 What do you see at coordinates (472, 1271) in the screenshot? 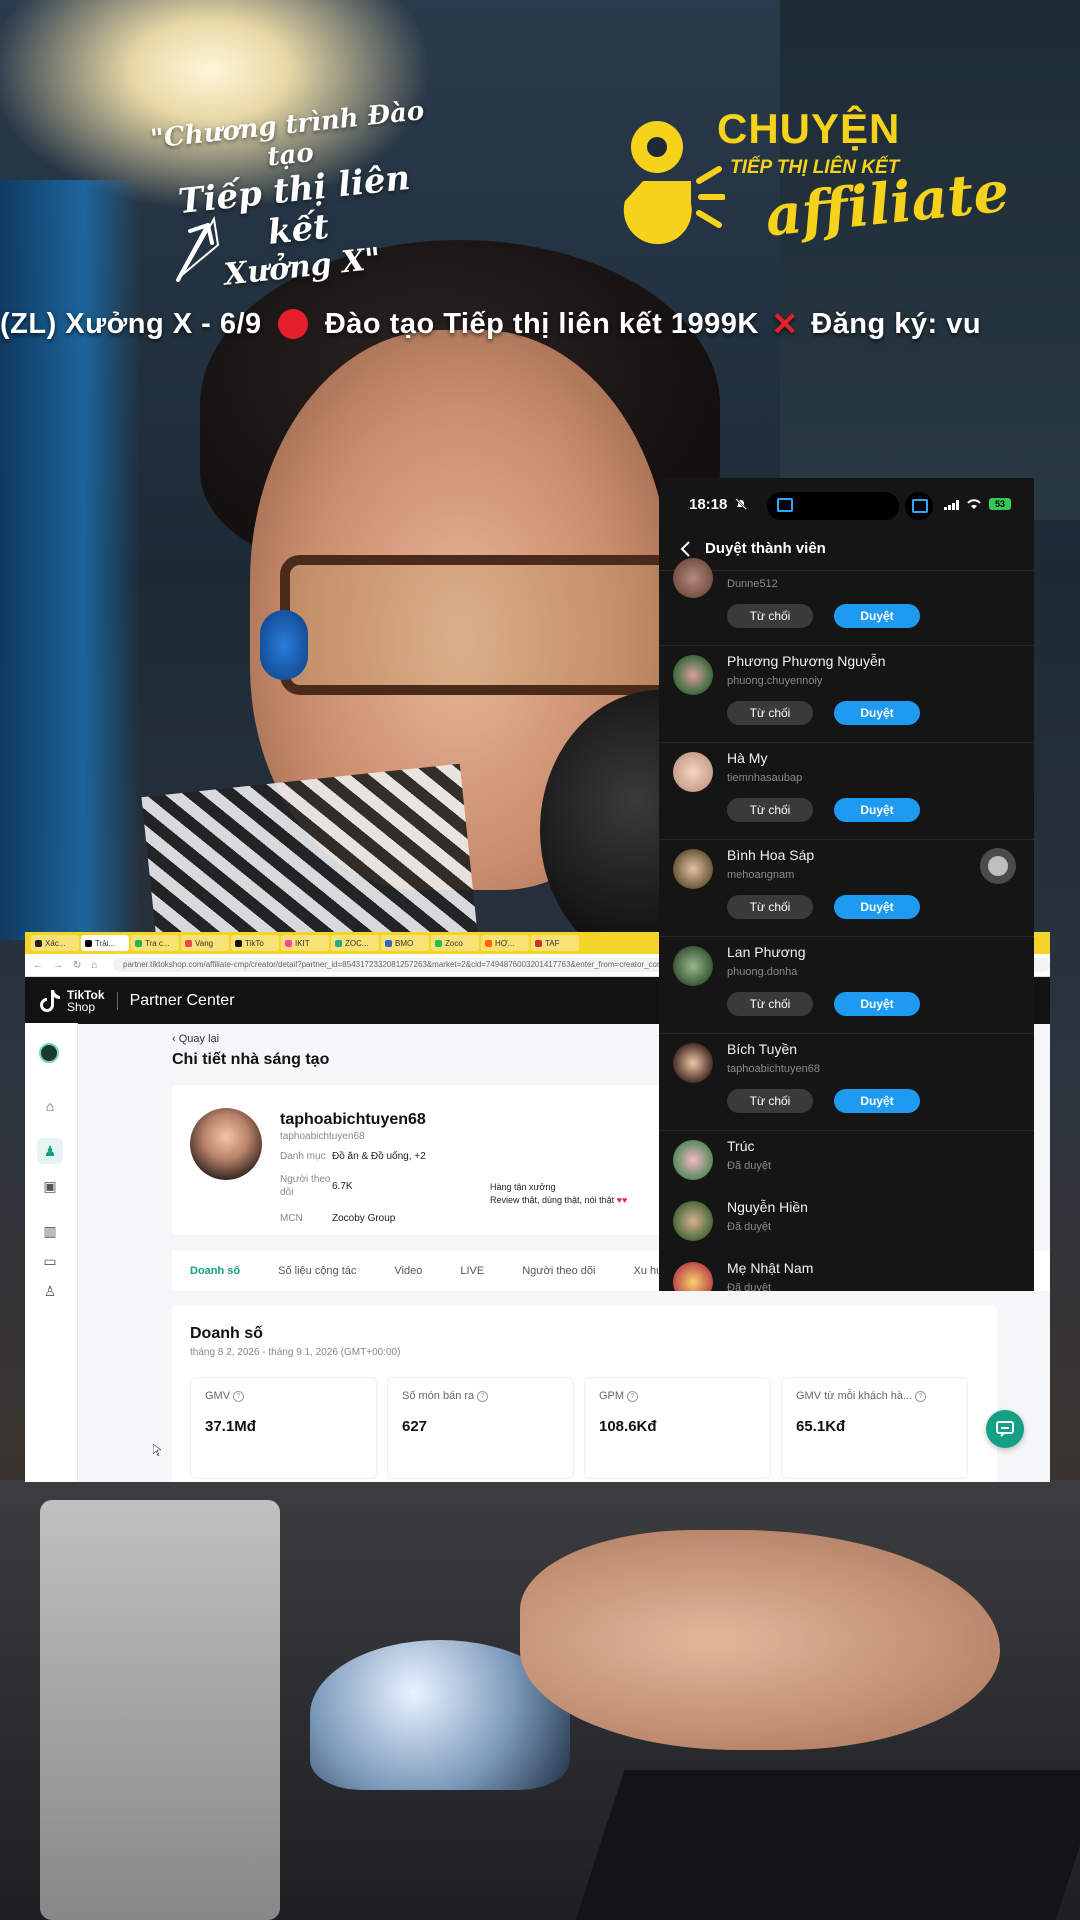
I see `tab-live: LIVE` at bounding box center [472, 1271].